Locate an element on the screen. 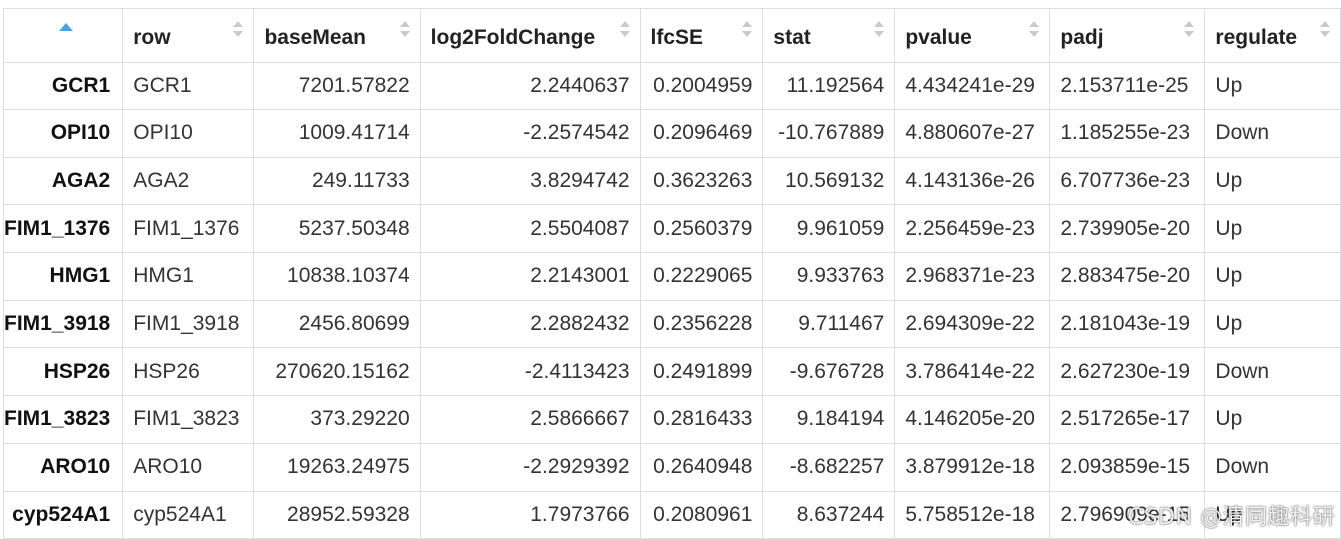  cell-row: HMG1 is located at coordinates (188, 276).